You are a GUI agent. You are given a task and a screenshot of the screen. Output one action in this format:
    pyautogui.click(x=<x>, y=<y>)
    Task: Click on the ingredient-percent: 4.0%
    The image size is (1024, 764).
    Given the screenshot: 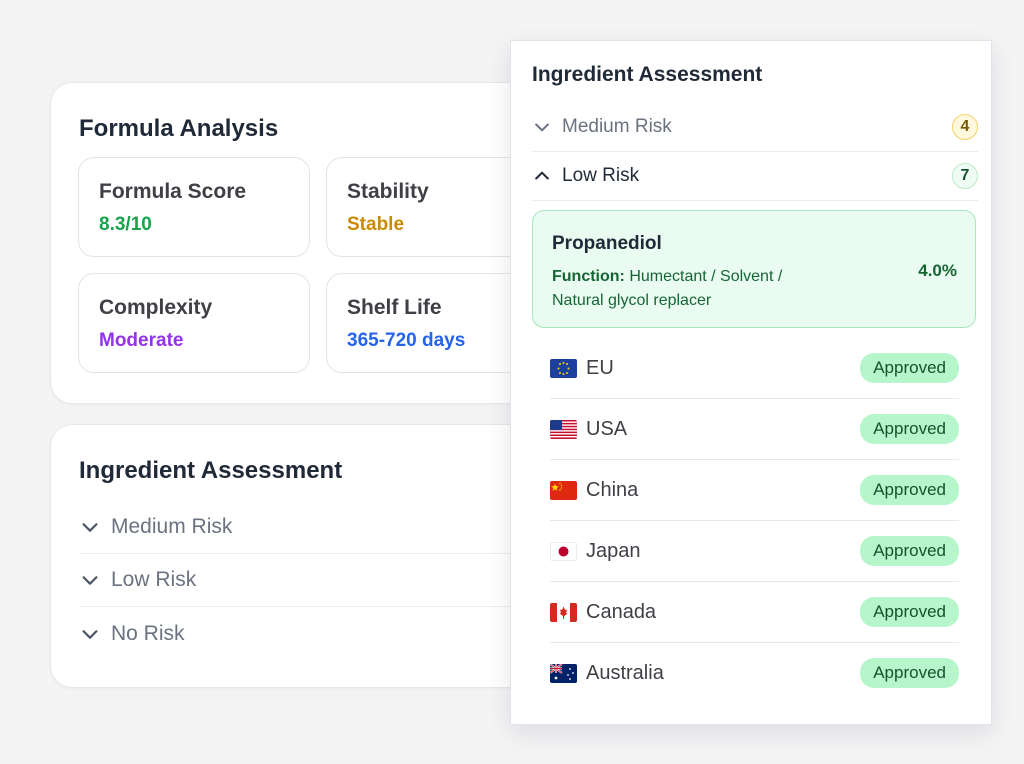 What is the action you would take?
    pyautogui.click(x=937, y=270)
    